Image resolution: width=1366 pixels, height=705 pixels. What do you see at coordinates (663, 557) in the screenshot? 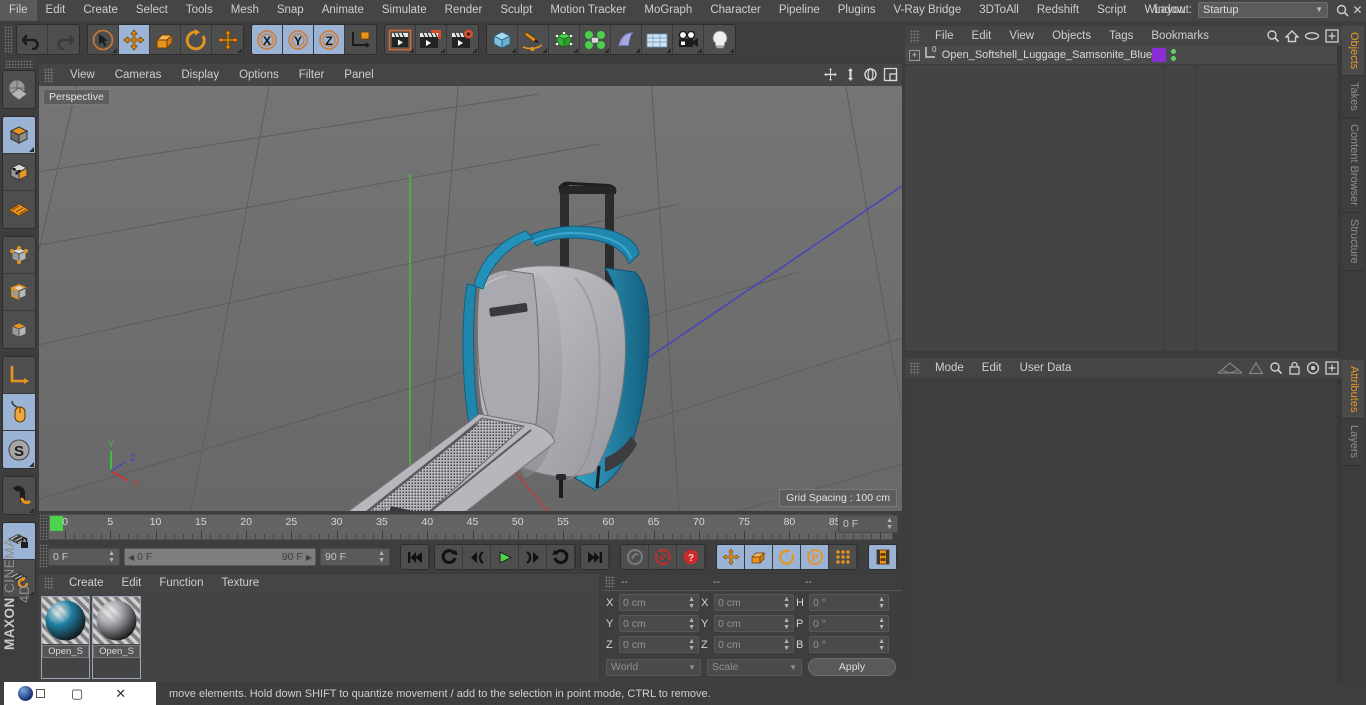
I see `autokeying-button` at bounding box center [663, 557].